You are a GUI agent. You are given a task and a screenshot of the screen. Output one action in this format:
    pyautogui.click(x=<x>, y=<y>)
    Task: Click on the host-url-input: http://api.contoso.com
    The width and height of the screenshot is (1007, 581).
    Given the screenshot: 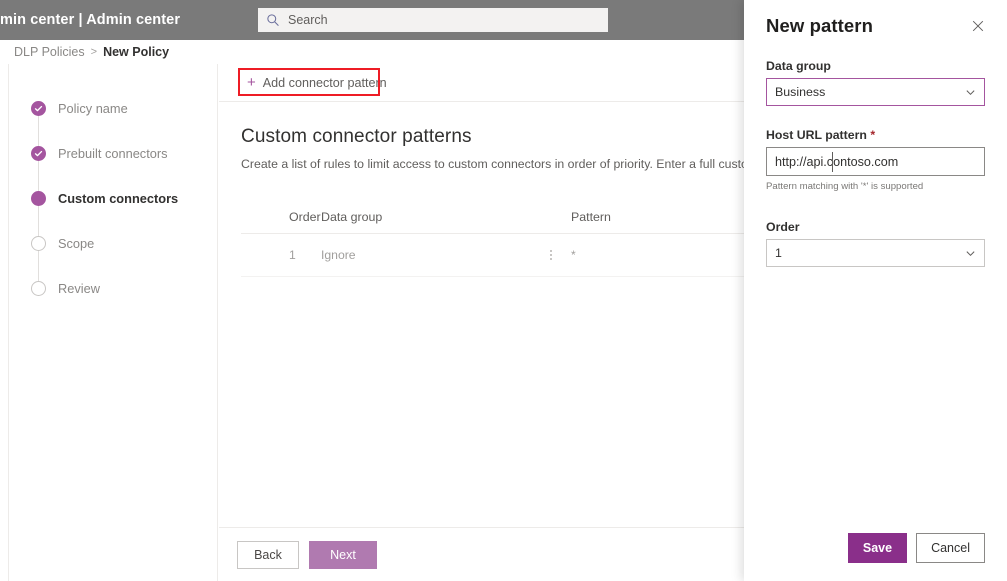 What is the action you would take?
    pyautogui.click(x=875, y=161)
    